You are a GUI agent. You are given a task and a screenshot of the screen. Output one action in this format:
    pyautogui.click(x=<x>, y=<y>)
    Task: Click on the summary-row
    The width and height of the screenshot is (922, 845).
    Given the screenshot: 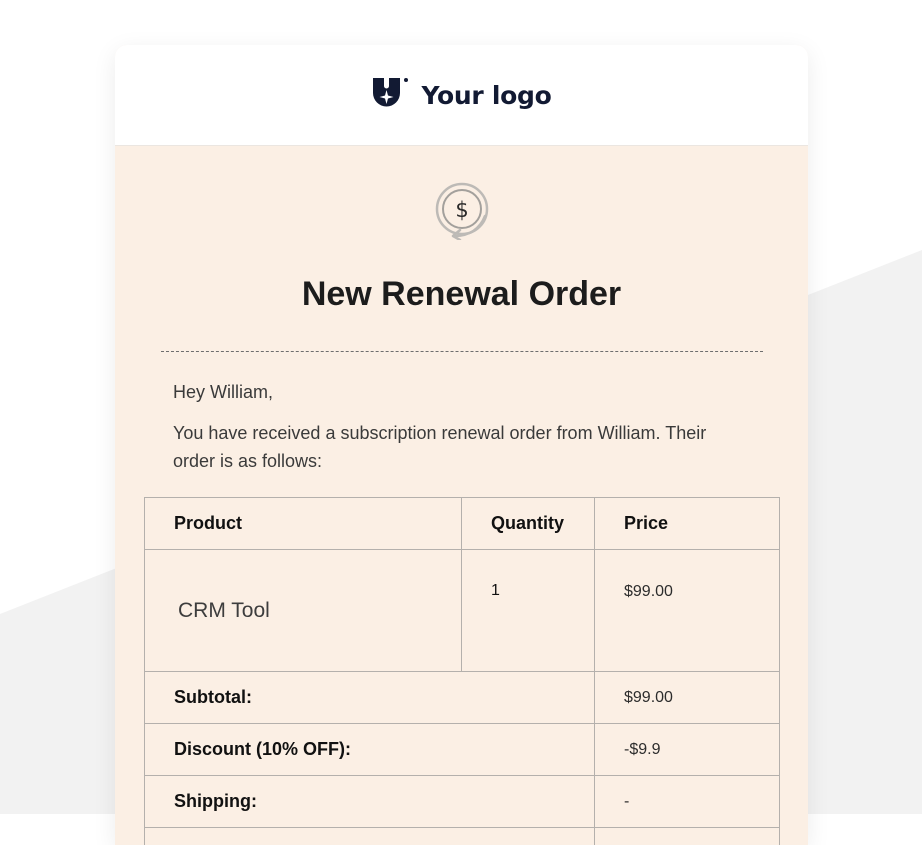 What is the action you would take?
    pyautogui.click(x=462, y=836)
    